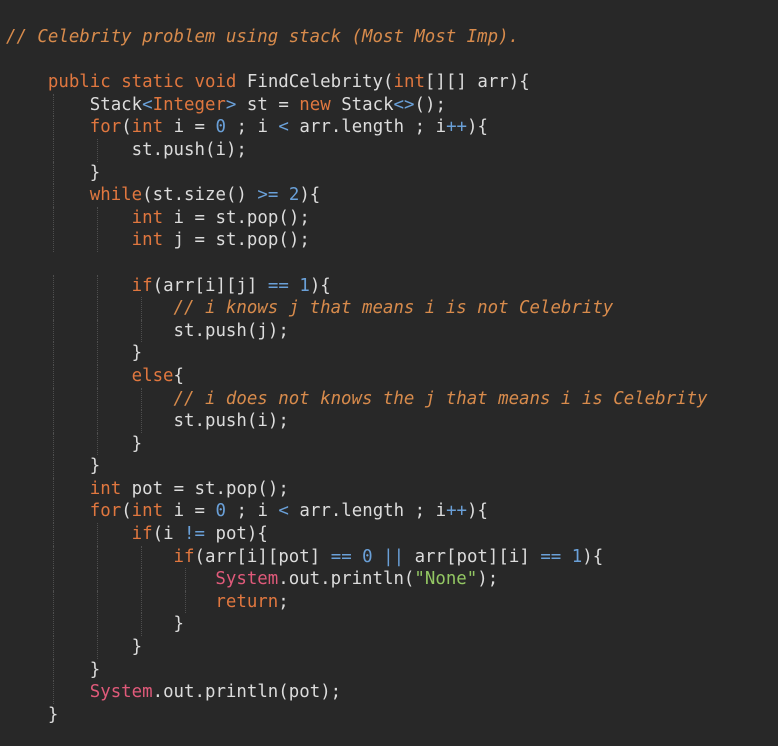 The height and width of the screenshot is (746, 778). Describe the element at coordinates (389, 331) in the screenshot. I see `code-line: st.push(j);` at that location.